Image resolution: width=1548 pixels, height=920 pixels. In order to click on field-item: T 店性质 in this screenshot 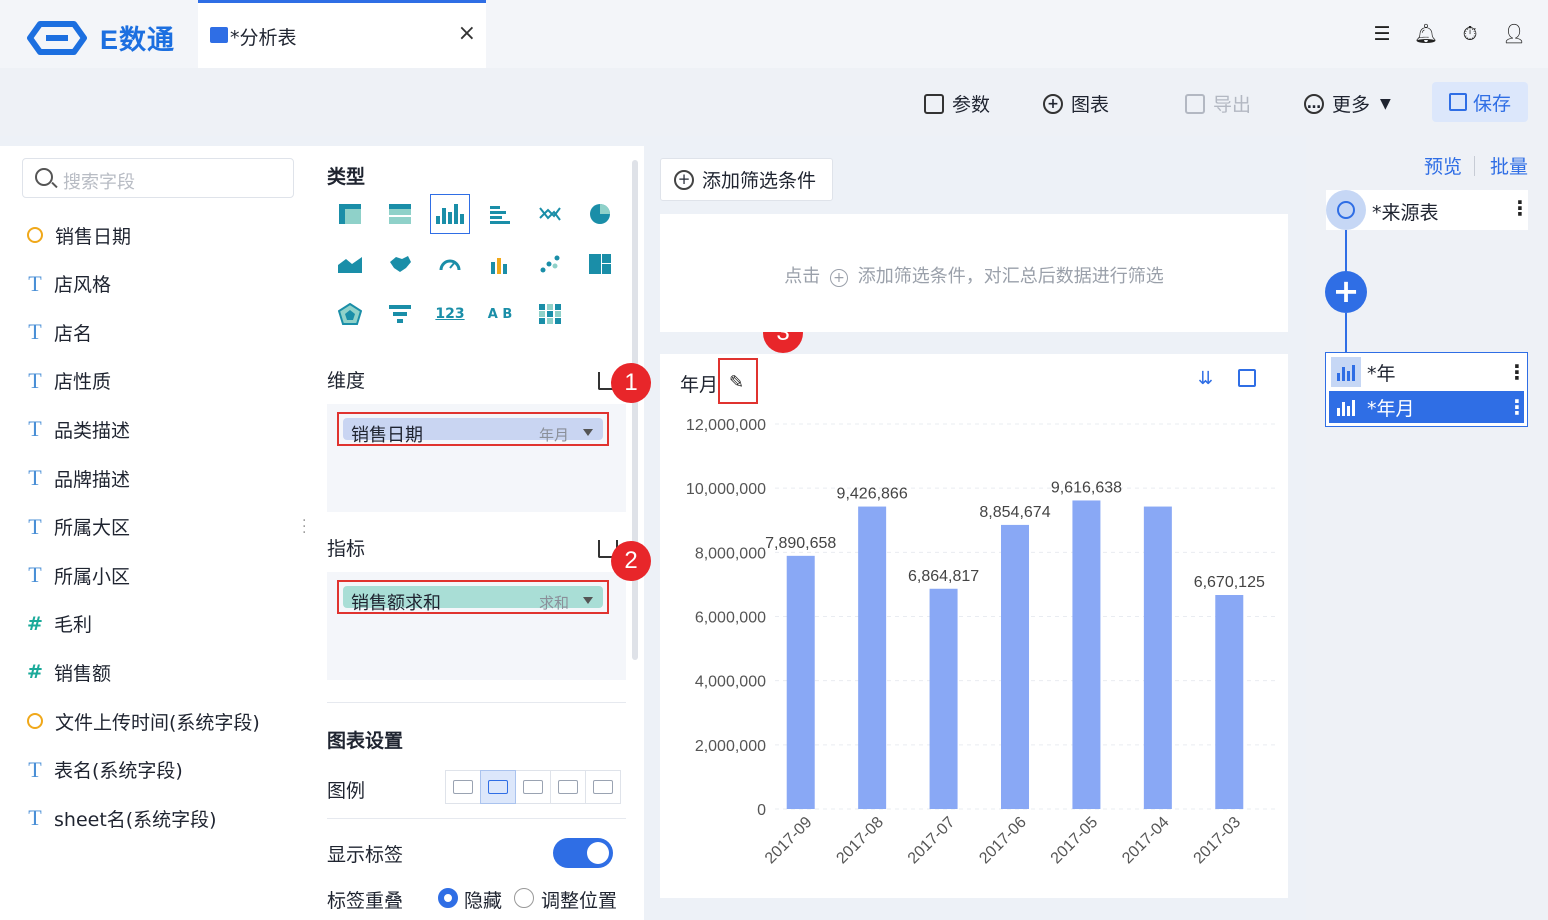, I will do `click(67, 381)`.